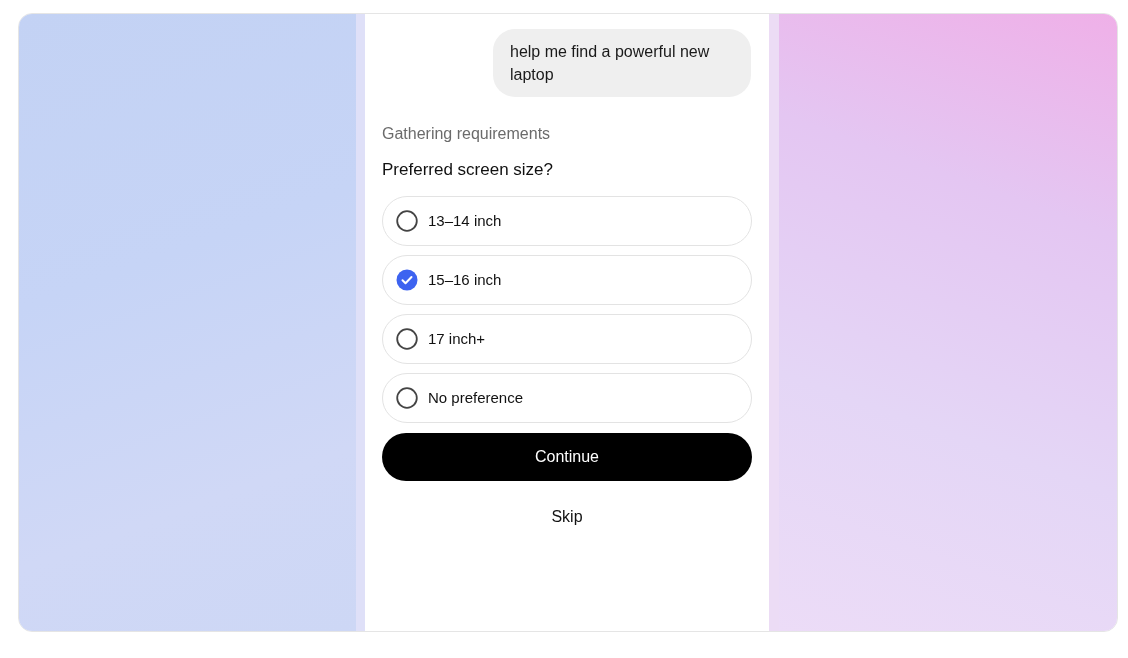 The width and height of the screenshot is (1128, 658). What do you see at coordinates (567, 221) in the screenshot?
I see `option-button: 13–14 inch` at bounding box center [567, 221].